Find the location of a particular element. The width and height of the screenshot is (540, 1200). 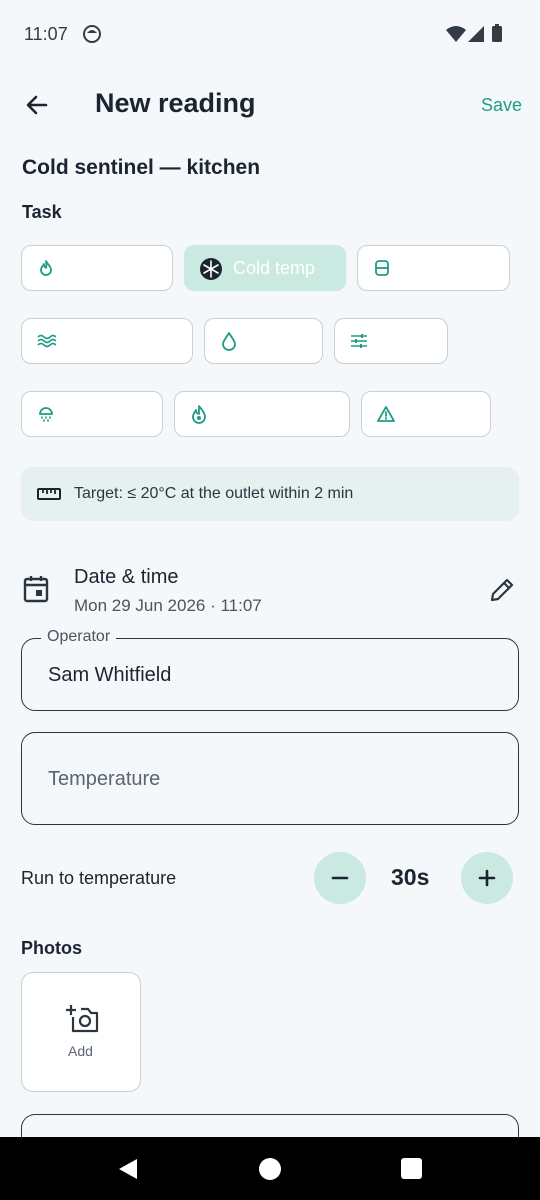

tank-icon is located at coordinates (382, 268).